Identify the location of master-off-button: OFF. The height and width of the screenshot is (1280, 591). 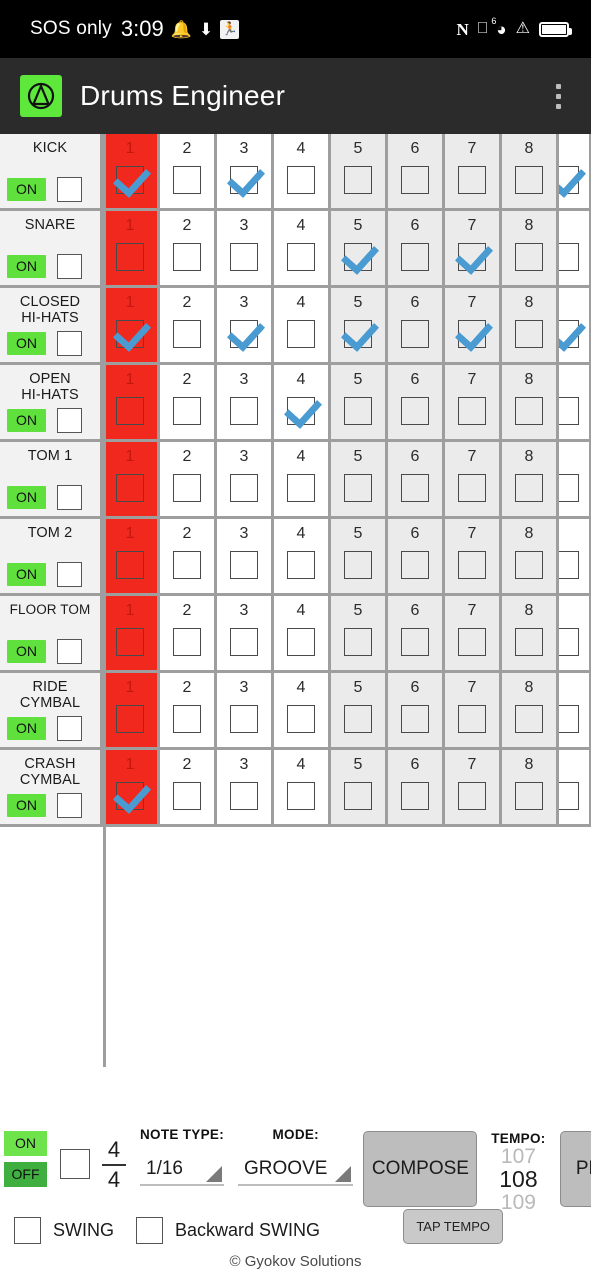
(25, 1174).